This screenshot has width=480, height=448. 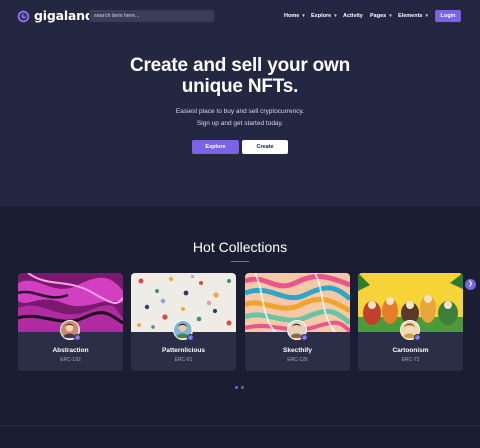 I want to click on menu-item-pages: Pages ▼, so click(x=381, y=16).